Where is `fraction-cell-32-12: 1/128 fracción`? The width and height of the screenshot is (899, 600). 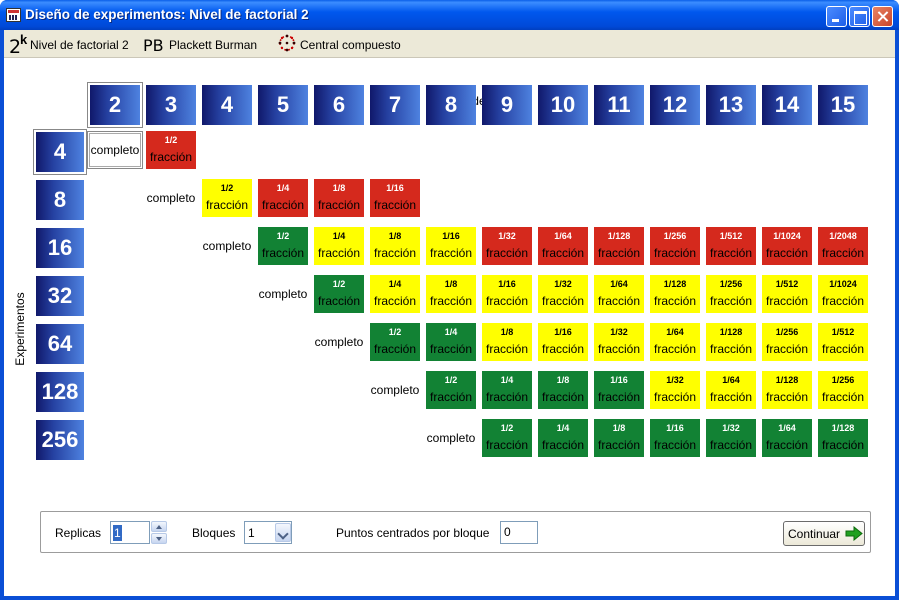
fraction-cell-32-12: 1/128 fracción is located at coordinates (675, 294).